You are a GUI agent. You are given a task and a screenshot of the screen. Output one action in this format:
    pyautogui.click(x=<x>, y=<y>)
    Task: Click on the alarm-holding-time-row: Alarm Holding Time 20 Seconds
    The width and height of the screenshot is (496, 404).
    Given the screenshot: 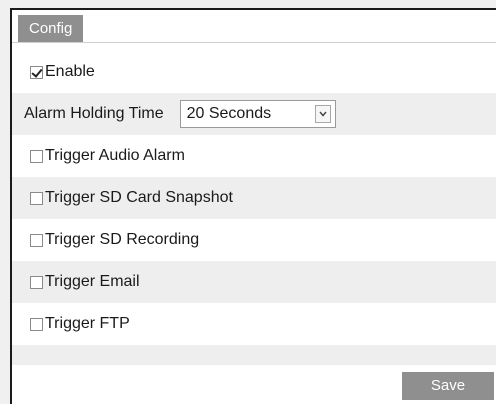 What is the action you would take?
    pyautogui.click(x=254, y=114)
    